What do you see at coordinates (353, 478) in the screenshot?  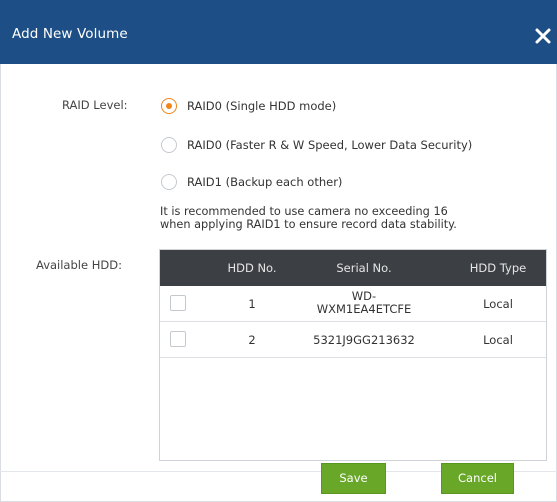 I see `save-button: Save` at bounding box center [353, 478].